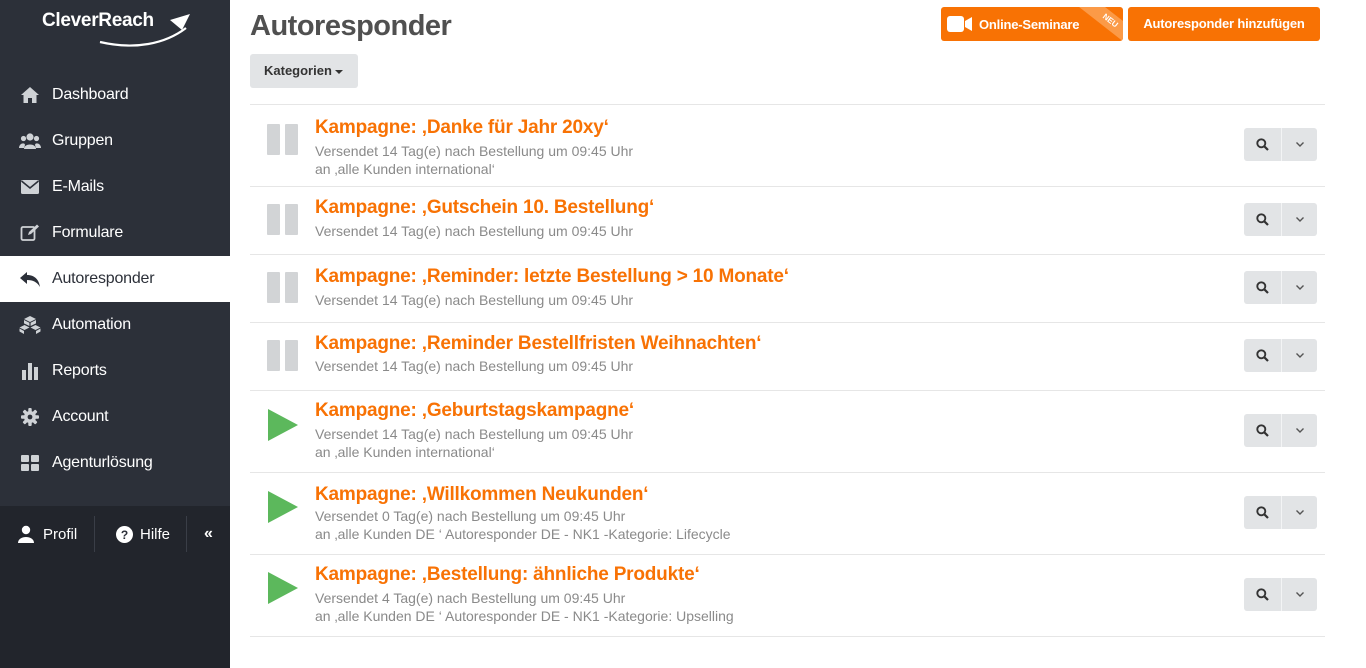 This screenshot has height=668, width=1366. What do you see at coordinates (30, 141) in the screenshot?
I see `users-icon` at bounding box center [30, 141].